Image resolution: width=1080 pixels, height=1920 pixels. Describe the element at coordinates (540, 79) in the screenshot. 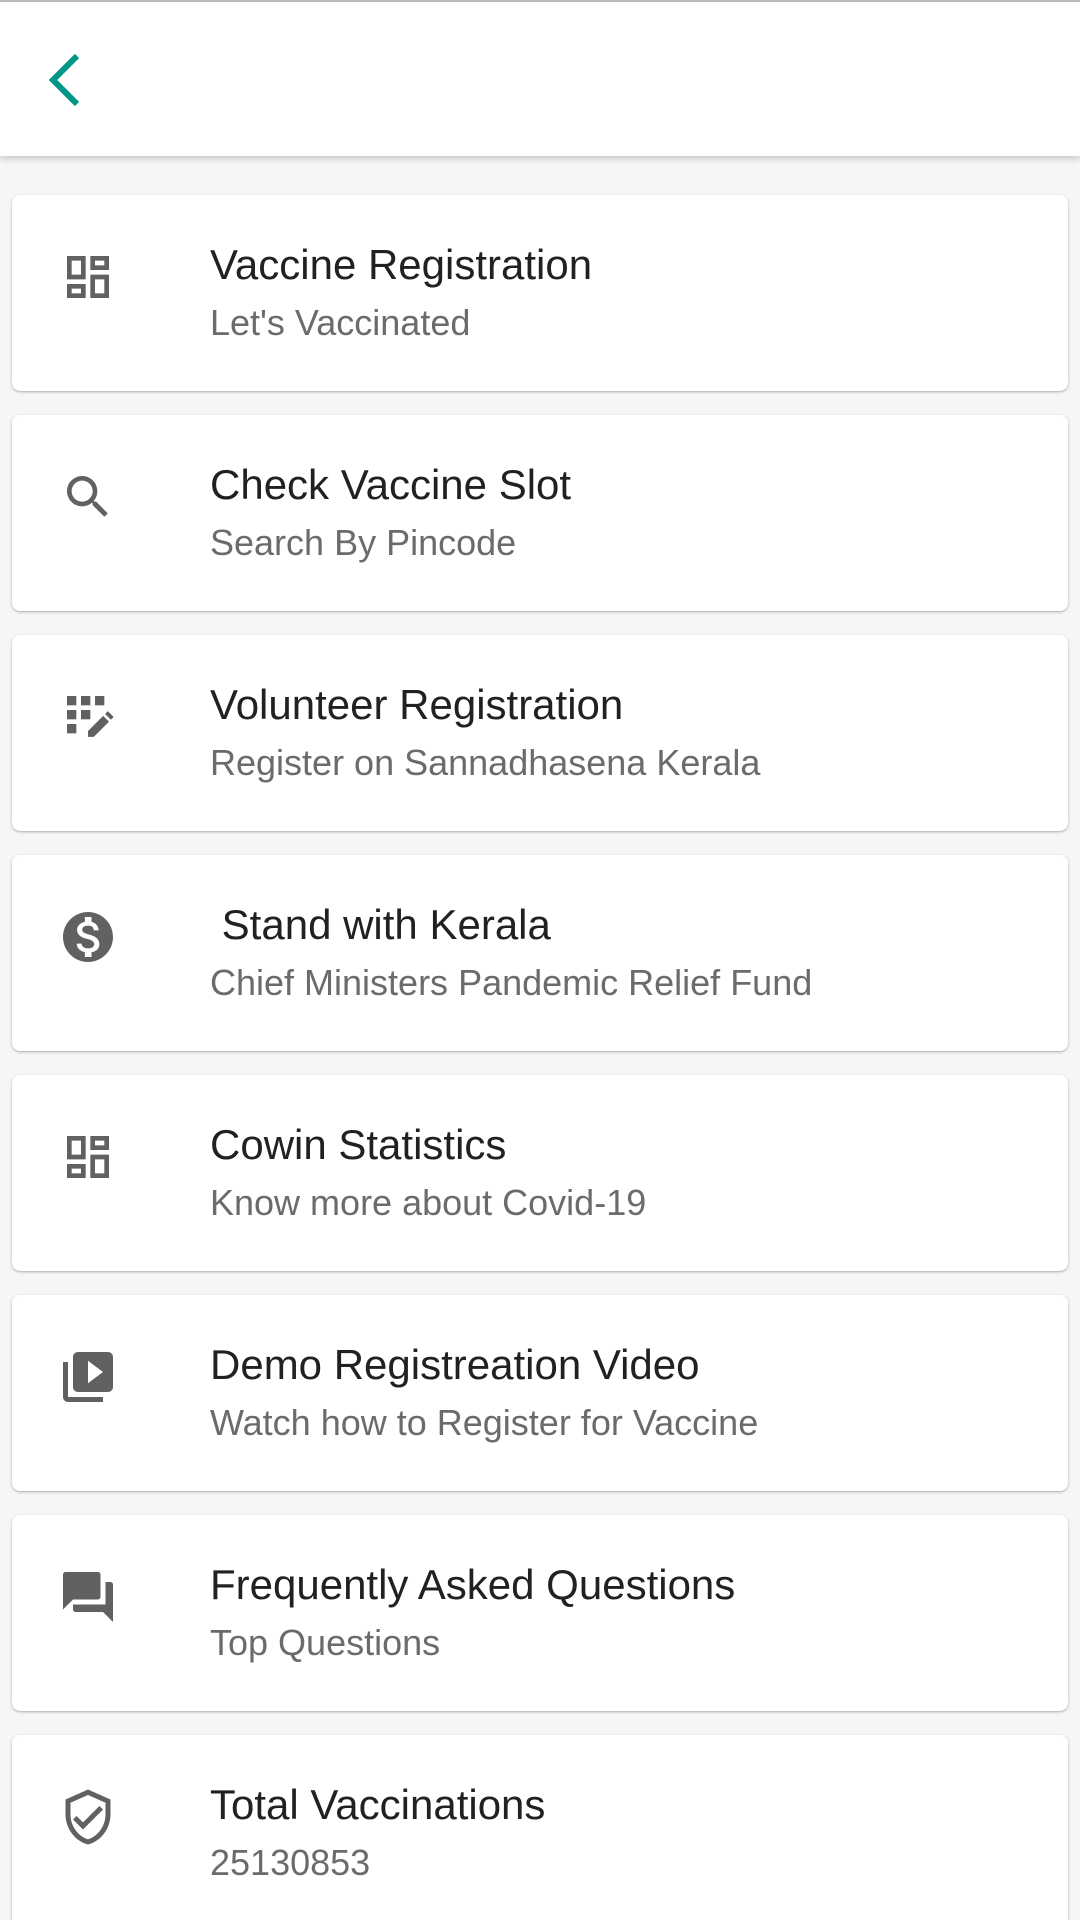

I see `app-bar` at that location.